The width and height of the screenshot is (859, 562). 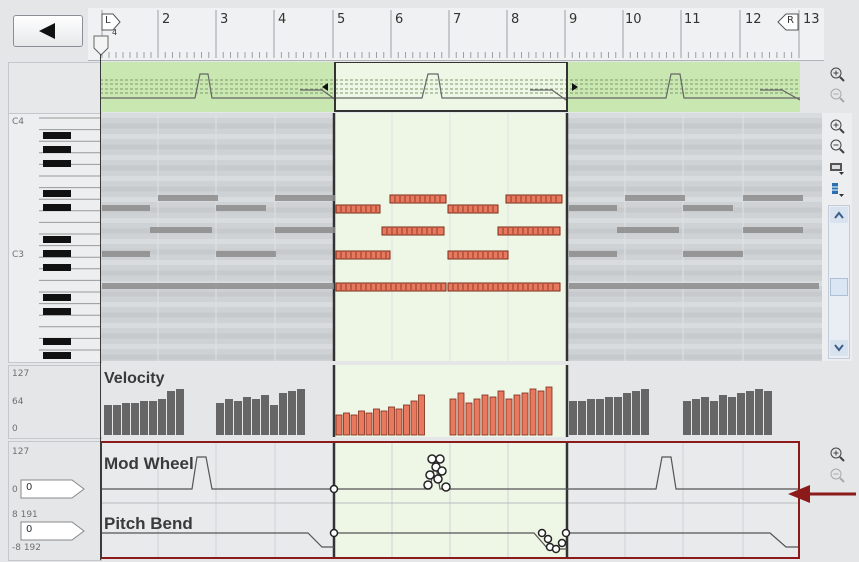 I want to click on mod-wheel-max: 127, so click(x=21, y=452).